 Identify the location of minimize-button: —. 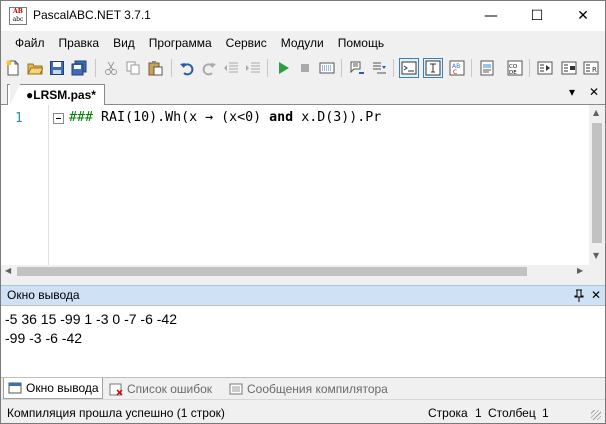
(491, 16).